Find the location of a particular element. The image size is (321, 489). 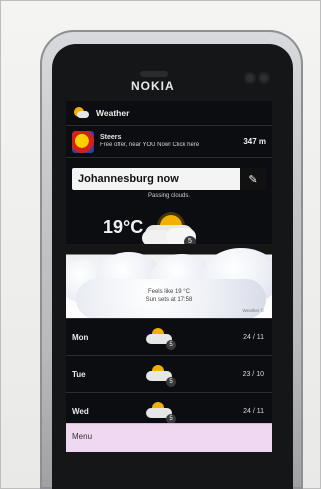

forecast-day: Mon is located at coordinates (80, 337).